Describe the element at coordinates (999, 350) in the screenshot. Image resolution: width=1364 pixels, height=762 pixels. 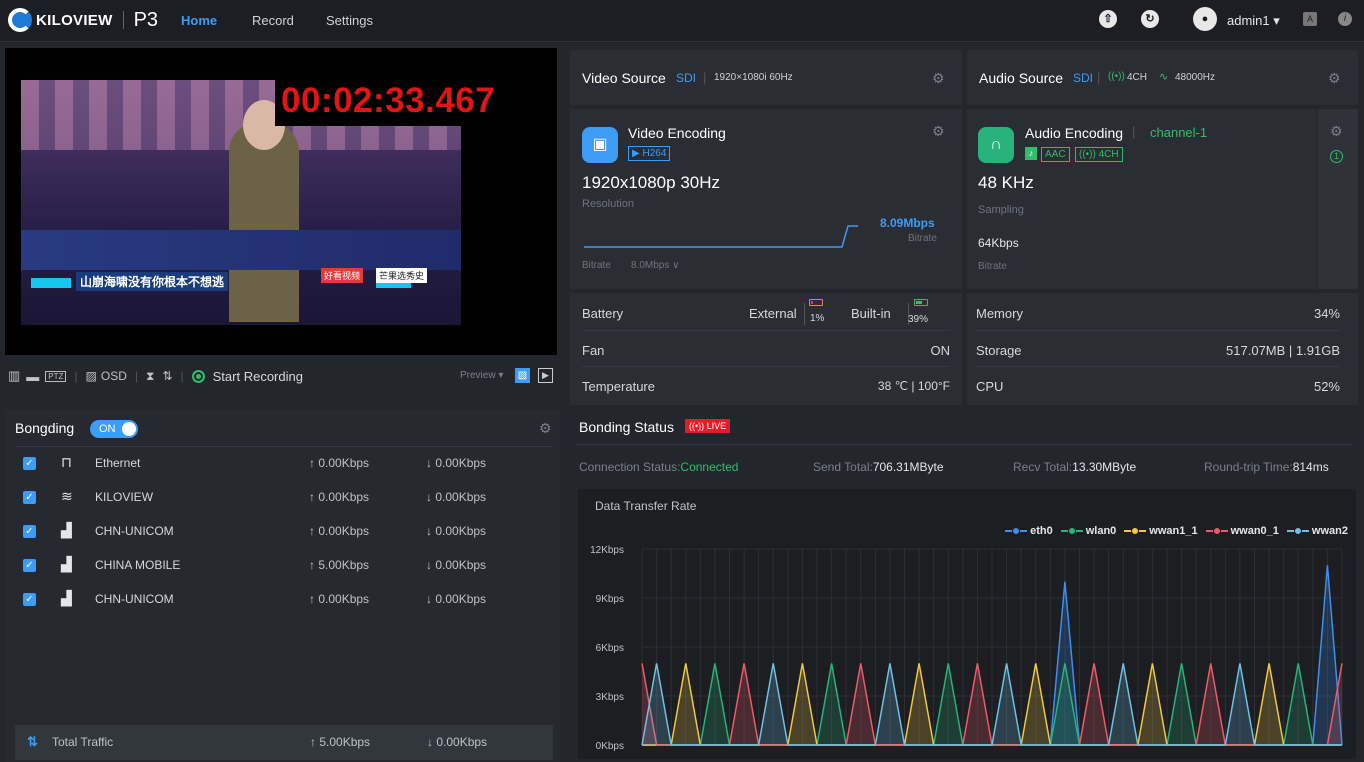
I see `storage-label: Storage` at that location.